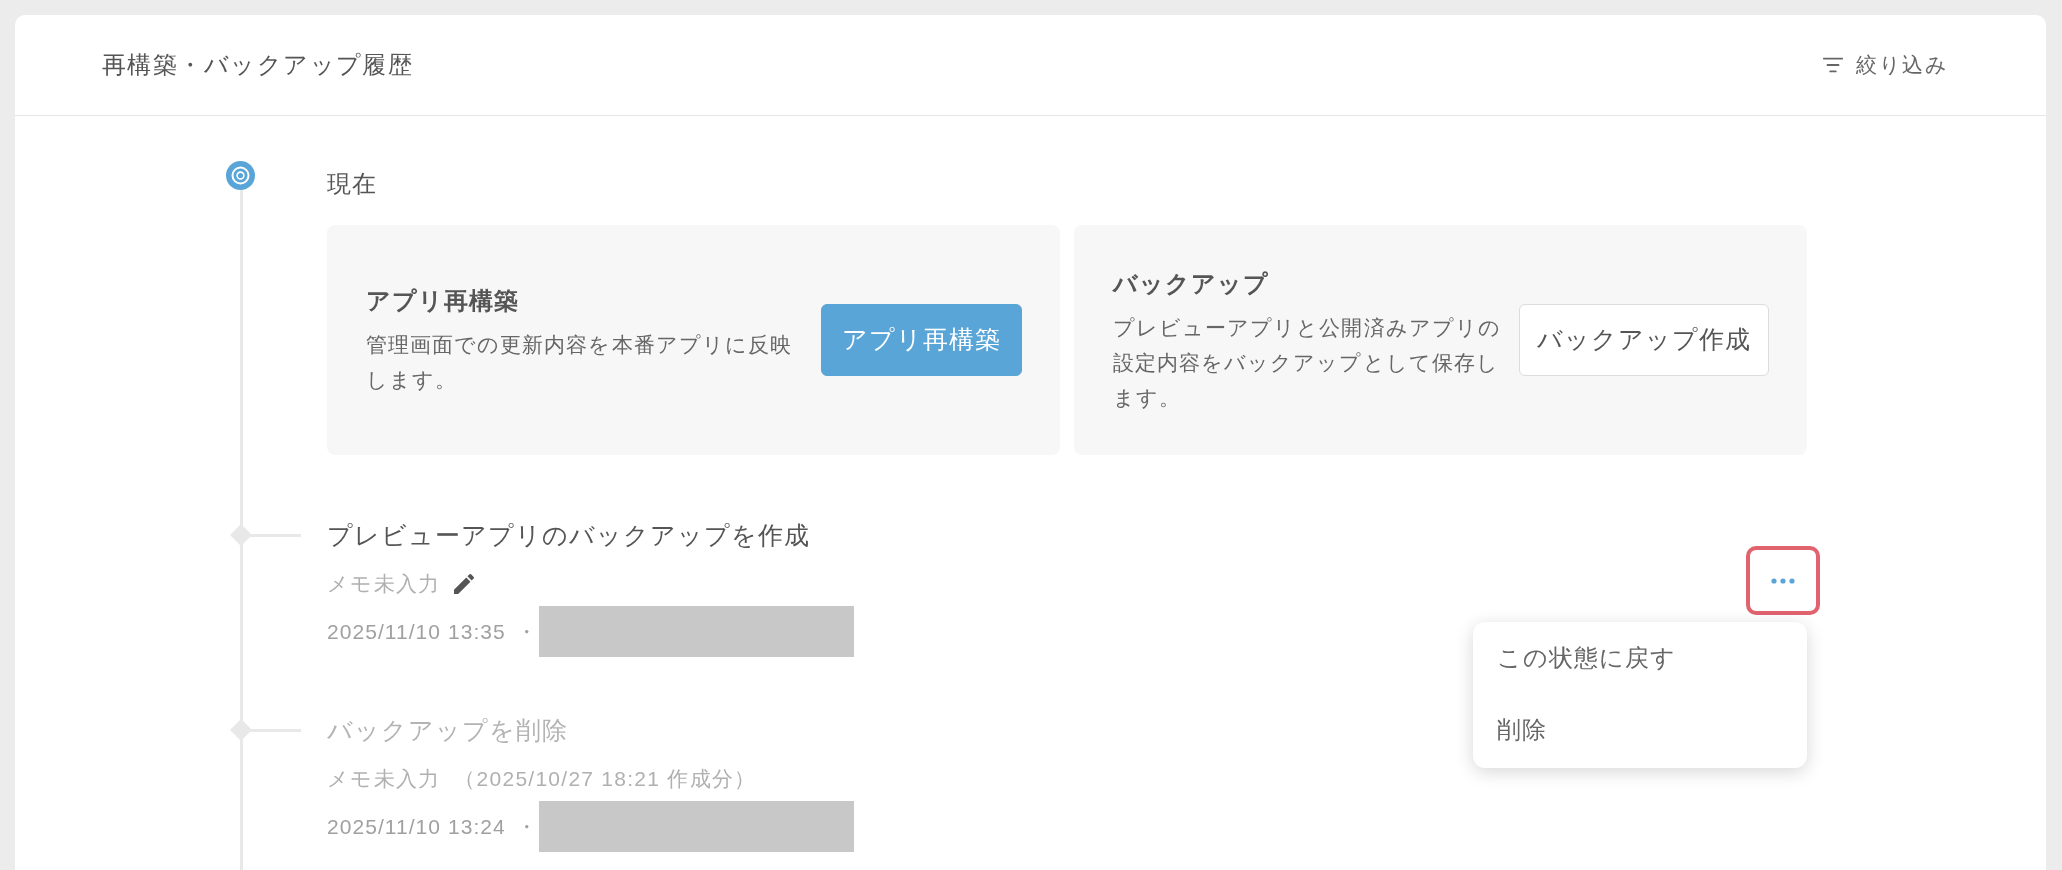 The image size is (2062, 870). I want to click on menu-item: 削除, so click(1640, 730).